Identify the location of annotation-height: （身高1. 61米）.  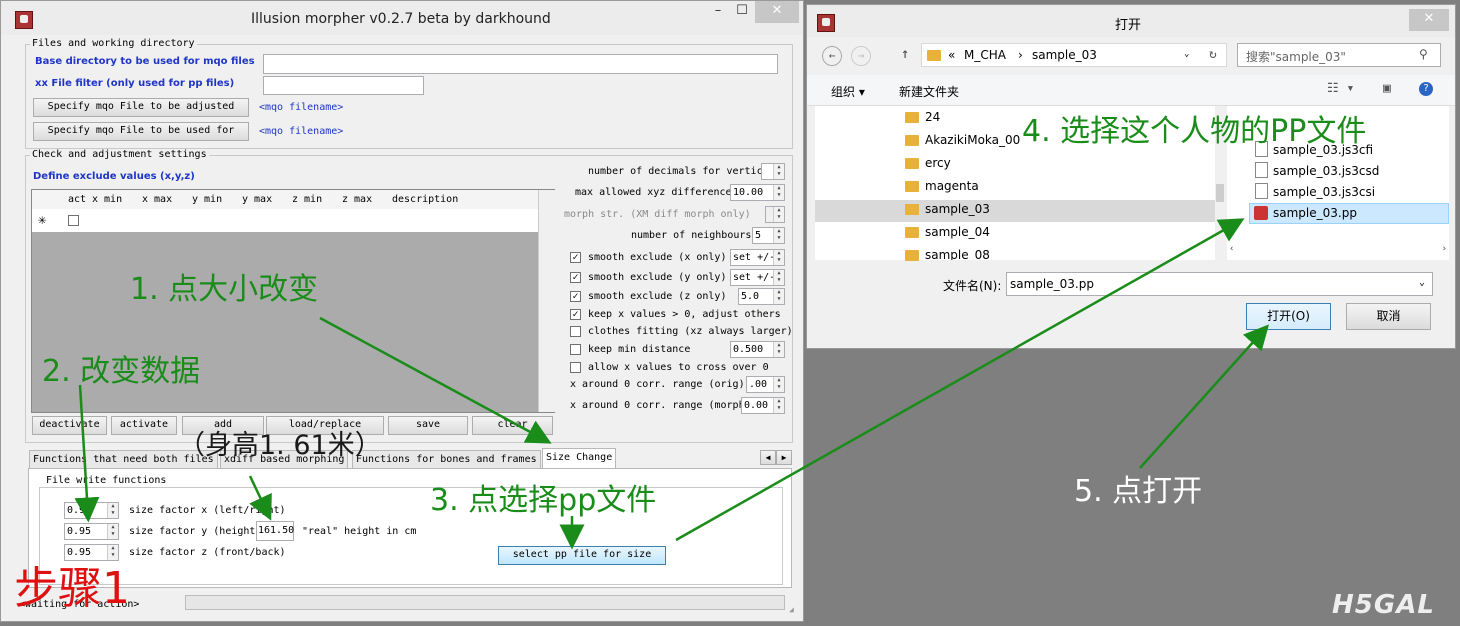
(280, 445).